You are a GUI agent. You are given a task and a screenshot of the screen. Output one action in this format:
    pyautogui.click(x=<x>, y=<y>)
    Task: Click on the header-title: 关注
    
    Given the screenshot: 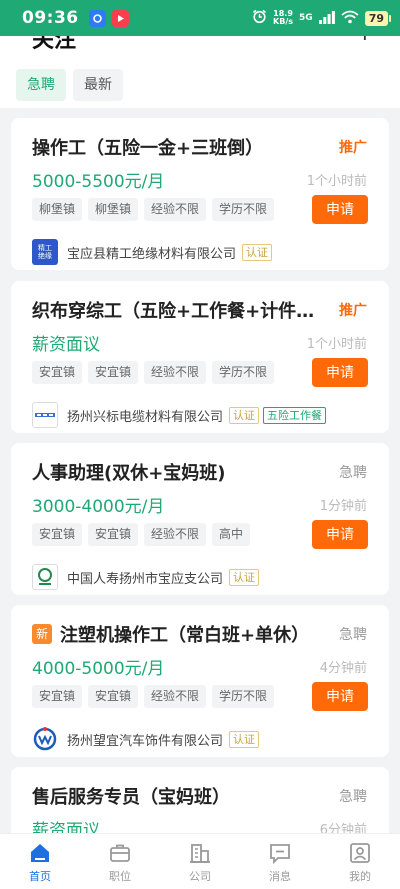 What is the action you would take?
    pyautogui.click(x=54, y=43)
    